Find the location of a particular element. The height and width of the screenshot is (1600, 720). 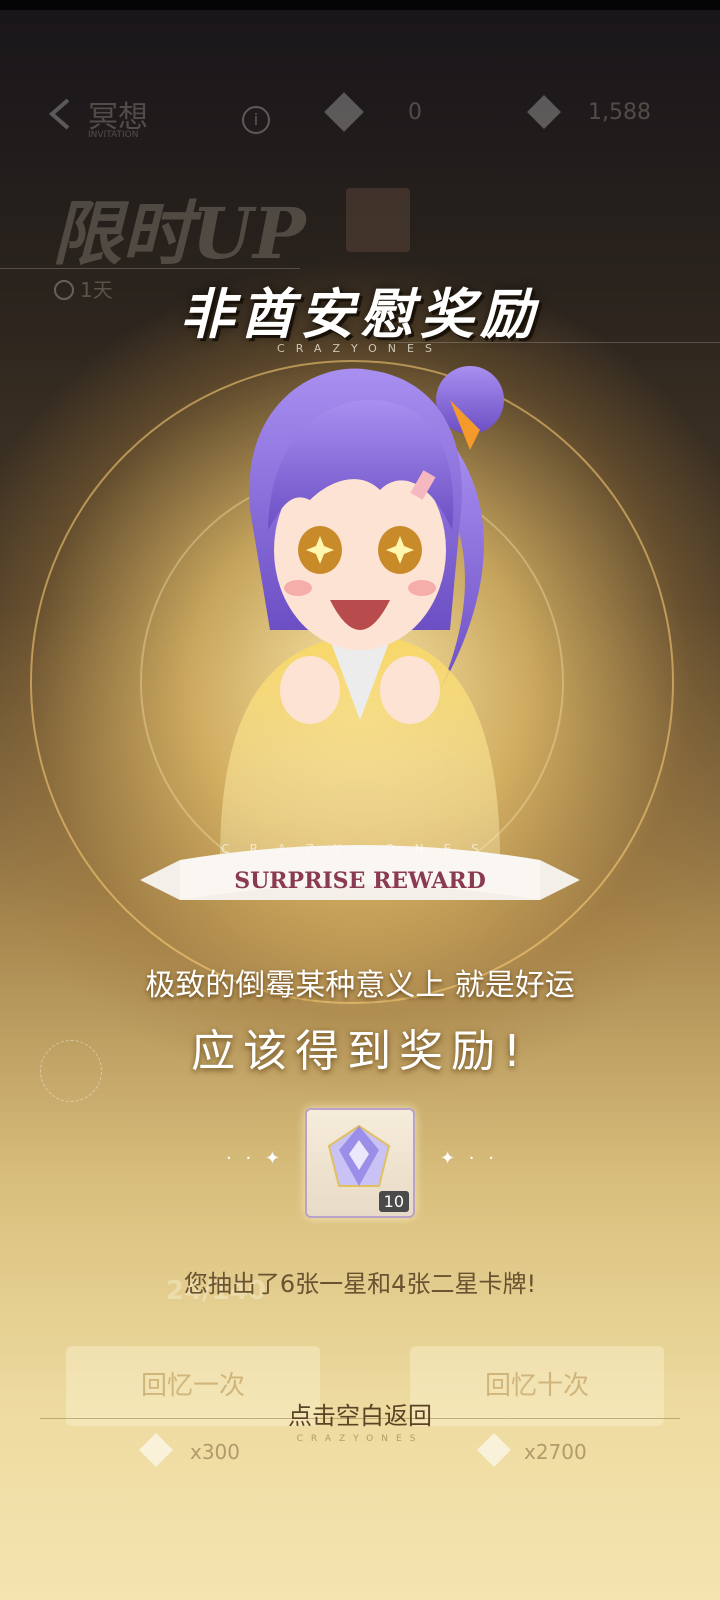

reward-item-card: 10 is located at coordinates (360, 1163).